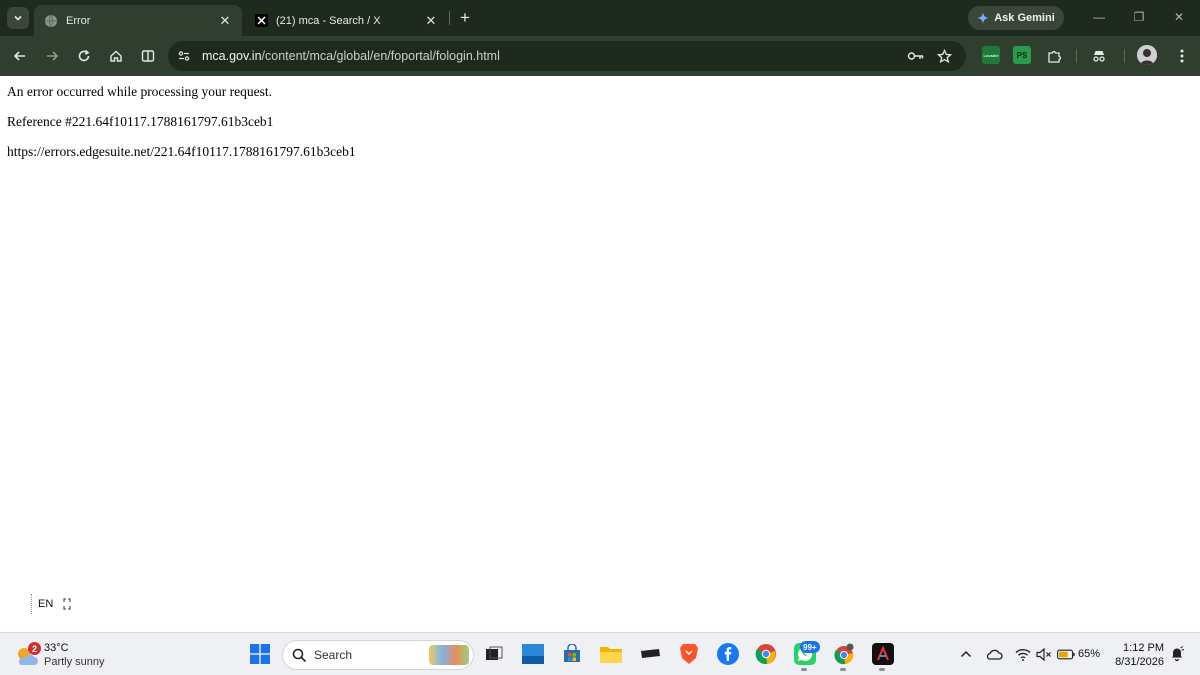  I want to click on task-view-button, so click(494, 654).